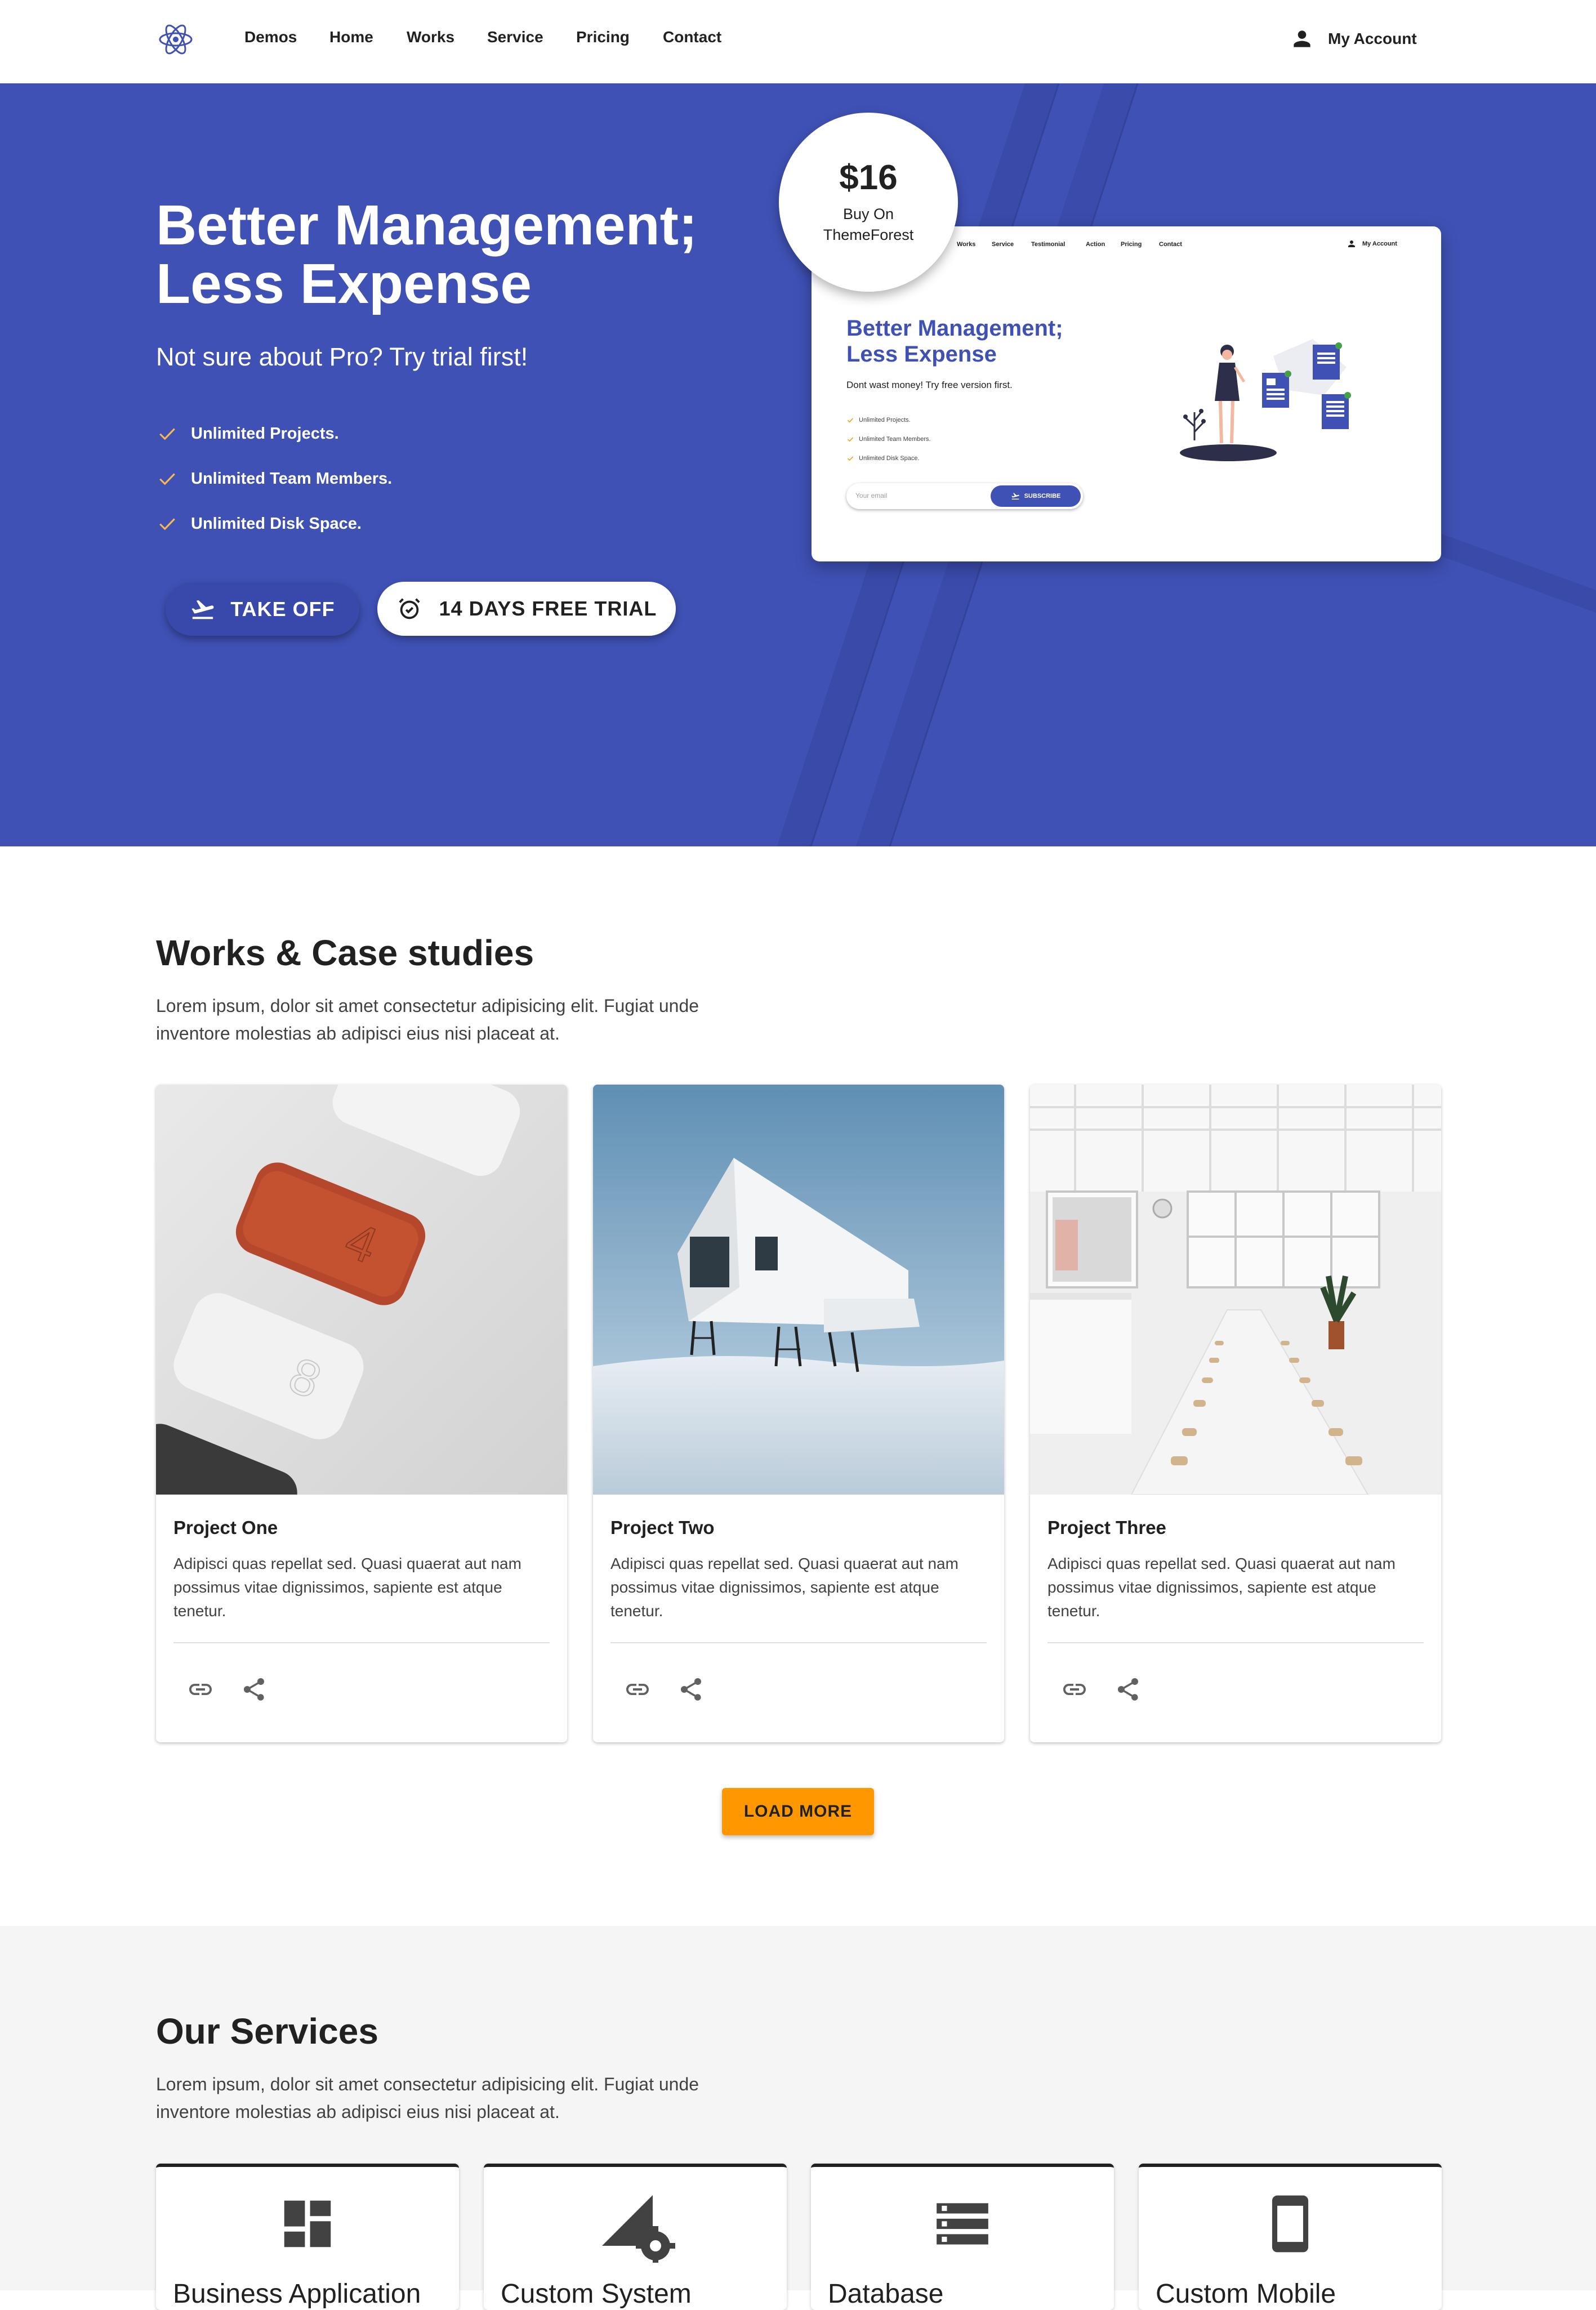 The image size is (1596, 2310). Describe the element at coordinates (886, 2294) in the screenshot. I see `service-label: Database` at that location.